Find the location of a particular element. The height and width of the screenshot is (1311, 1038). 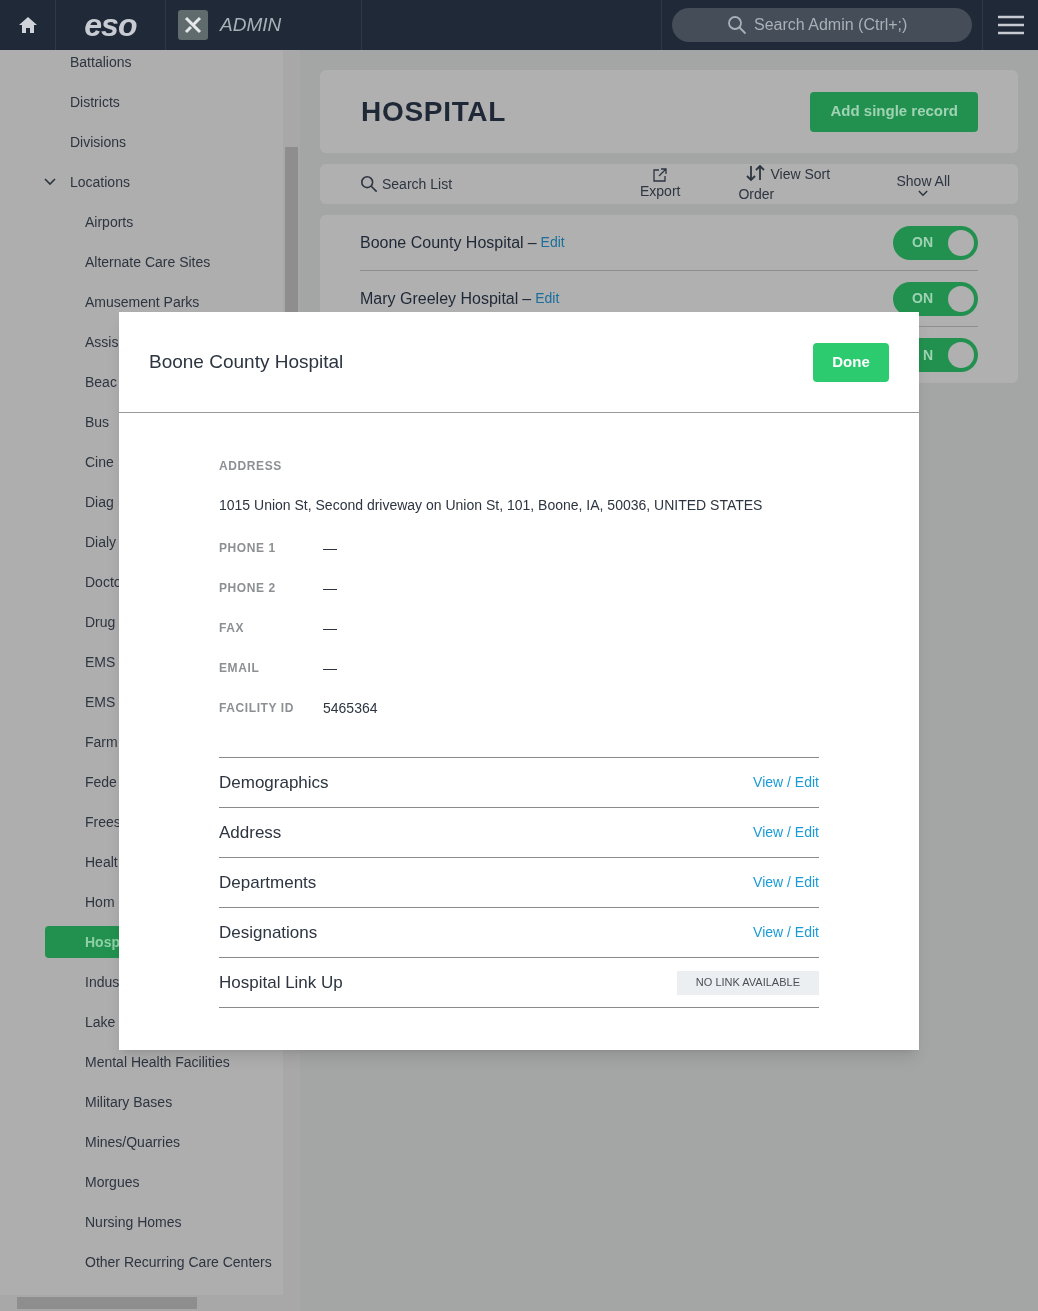

search-list-button: Search List is located at coordinates (490, 184).